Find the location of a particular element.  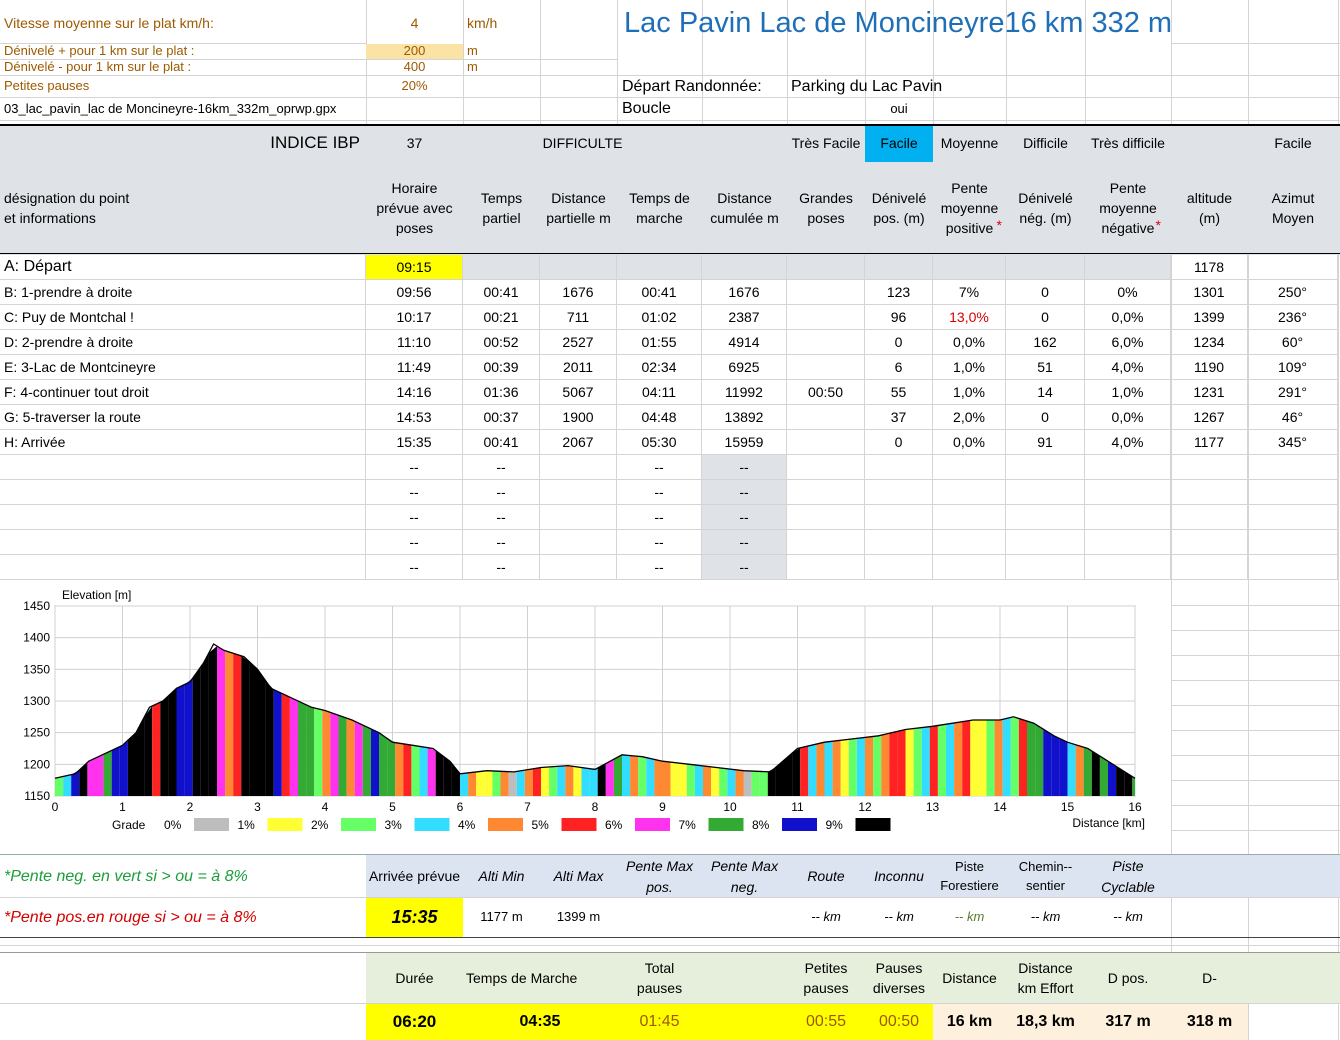

dminus-label: Dénivelé - pour 1 km sur le plat : is located at coordinates (98, 67).